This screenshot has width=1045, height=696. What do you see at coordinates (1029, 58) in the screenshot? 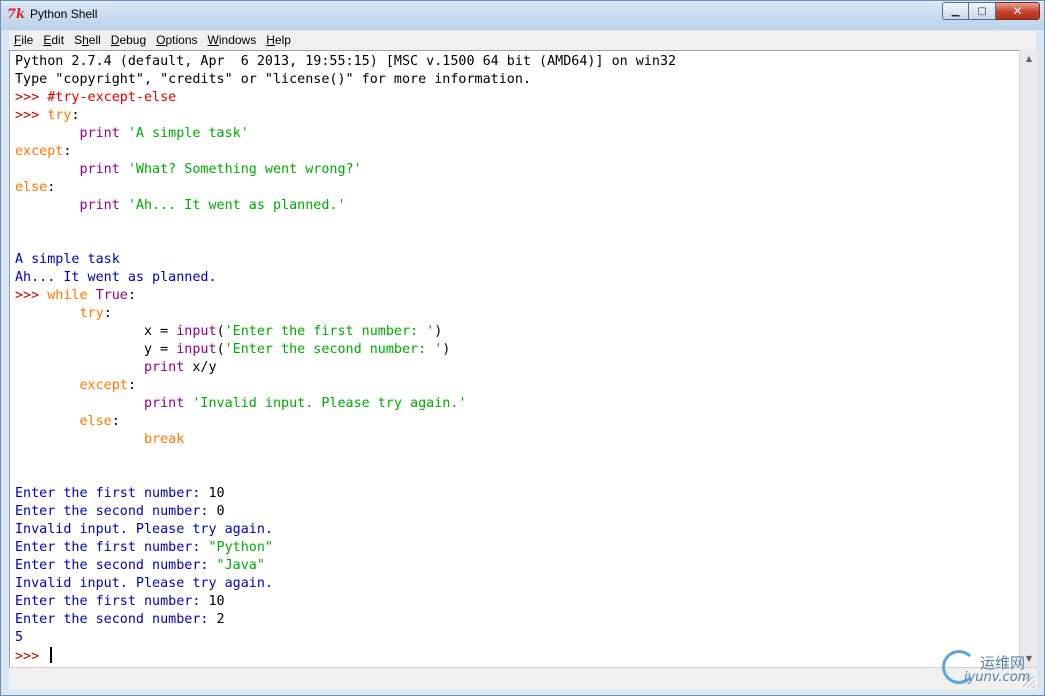
I see `scroll-up-arrow-icon: ▲` at bounding box center [1029, 58].